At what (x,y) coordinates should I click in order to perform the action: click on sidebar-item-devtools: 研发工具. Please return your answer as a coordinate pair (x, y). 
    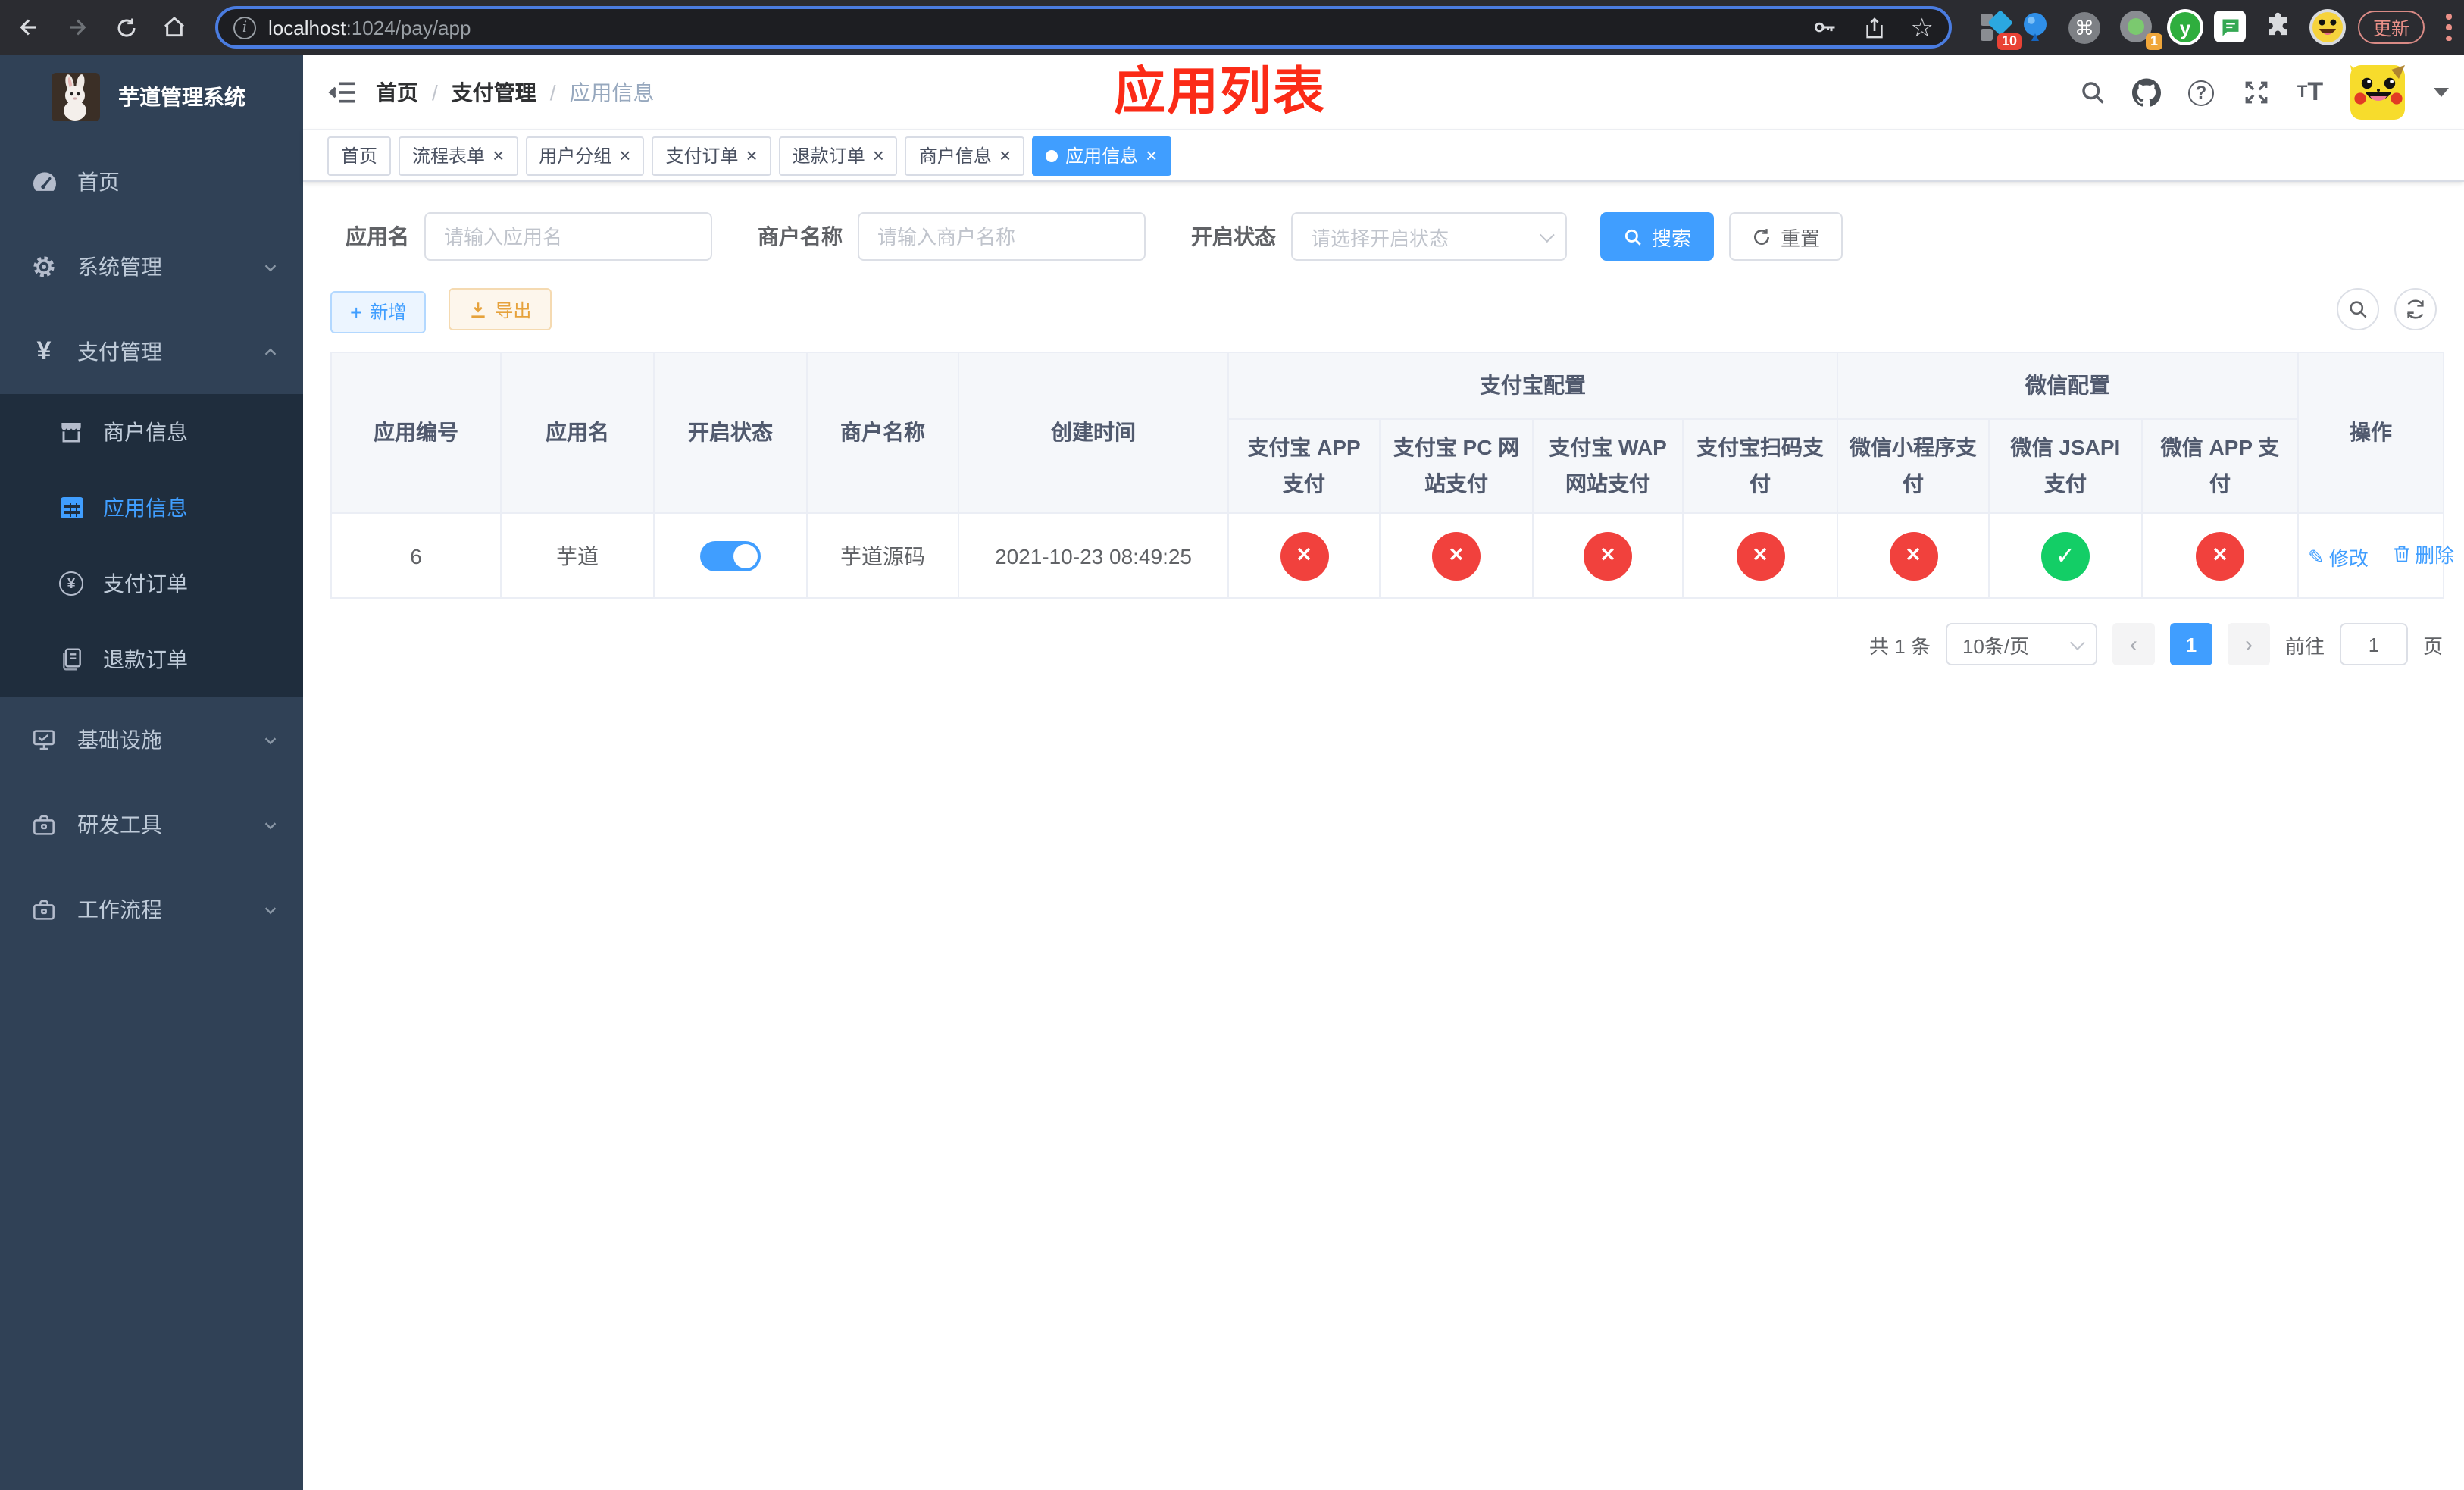
    Looking at the image, I should click on (151, 824).